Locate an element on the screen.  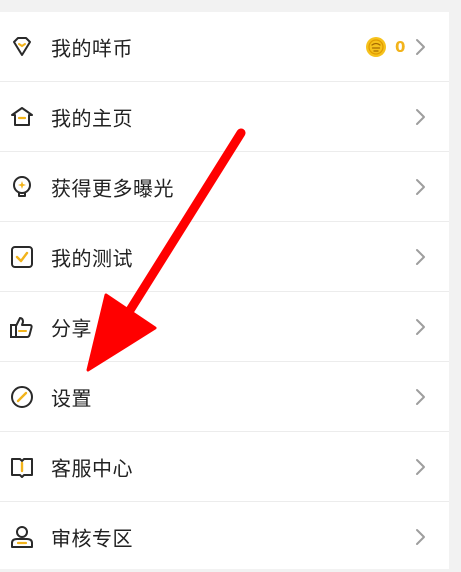
menu-item-label: 审核专区 is located at coordinates (92, 538).